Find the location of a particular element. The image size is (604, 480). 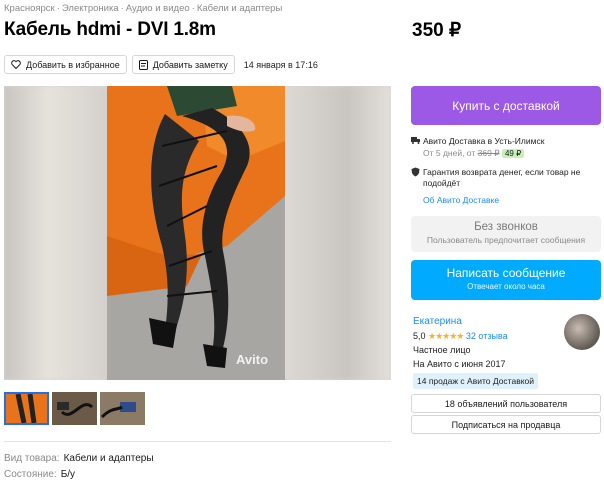

price: 350 ₽ is located at coordinates (437, 30).